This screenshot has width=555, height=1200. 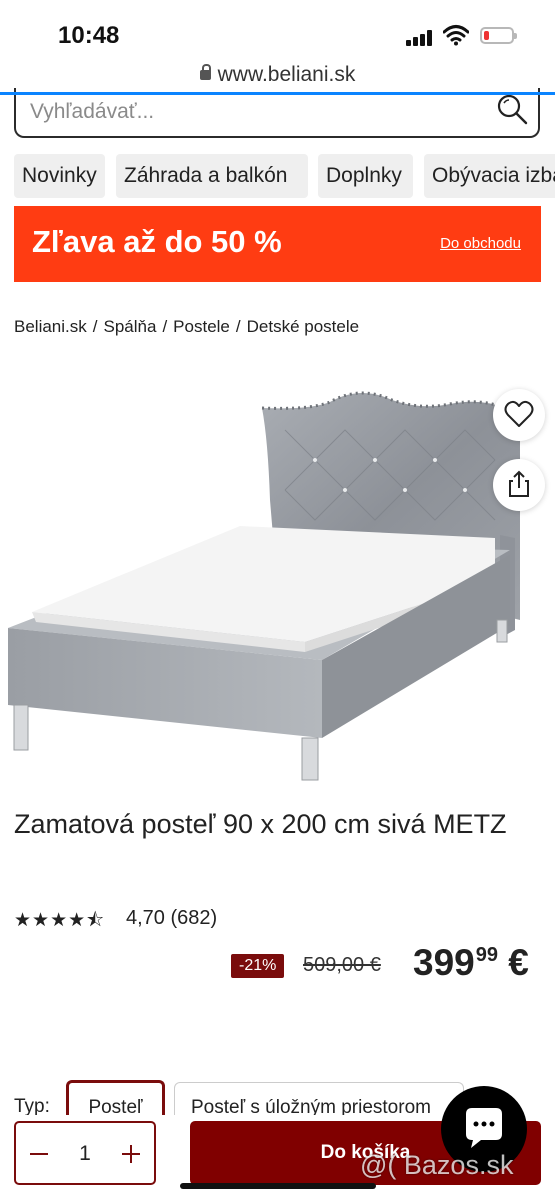 I want to click on page-load-progress, so click(x=277, y=93).